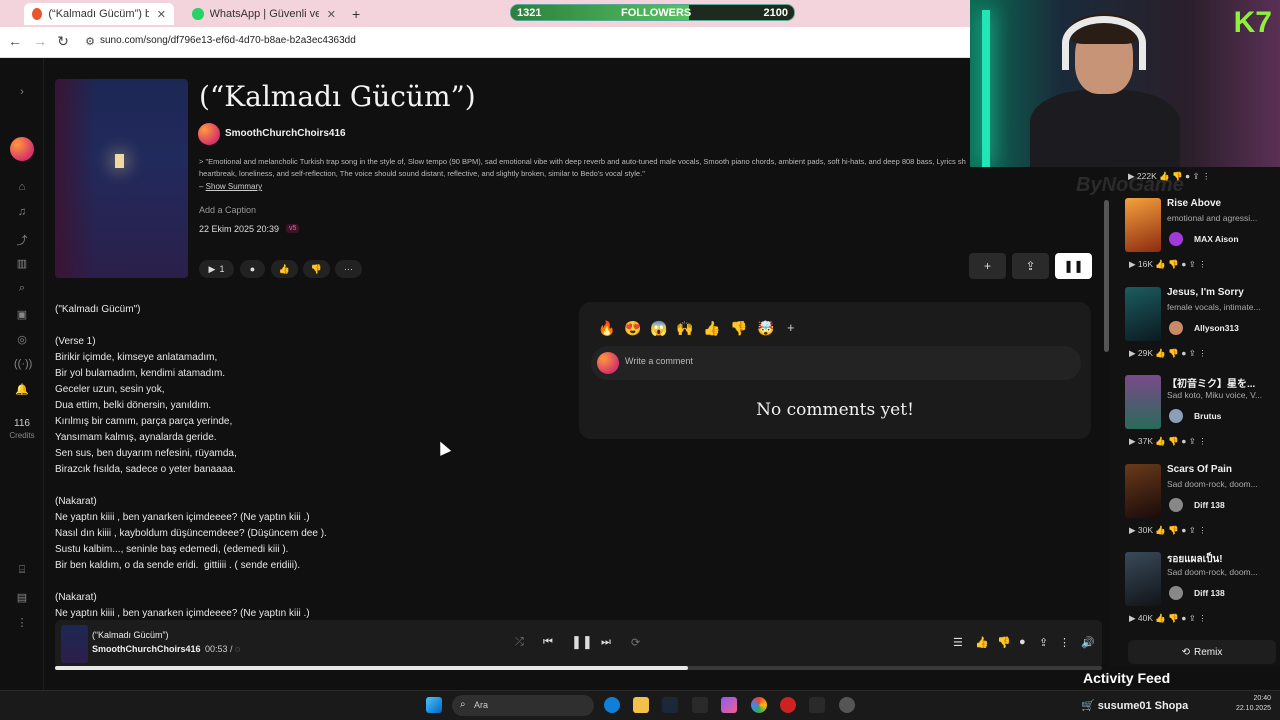  What do you see at coordinates (606, 642) in the screenshot?
I see `next-icon: ⏭` at bounding box center [606, 642].